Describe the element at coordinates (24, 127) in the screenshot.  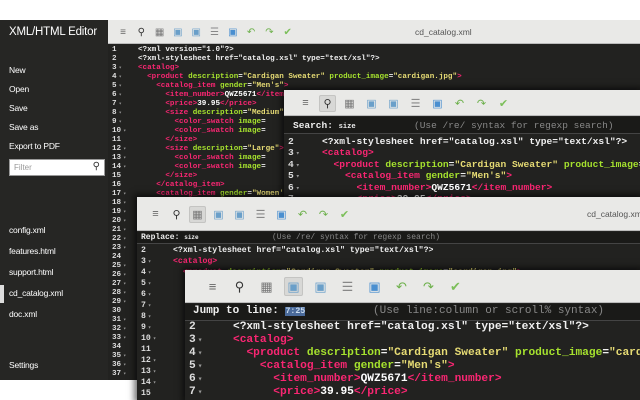
I see `menu-save-as: Save as` at that location.